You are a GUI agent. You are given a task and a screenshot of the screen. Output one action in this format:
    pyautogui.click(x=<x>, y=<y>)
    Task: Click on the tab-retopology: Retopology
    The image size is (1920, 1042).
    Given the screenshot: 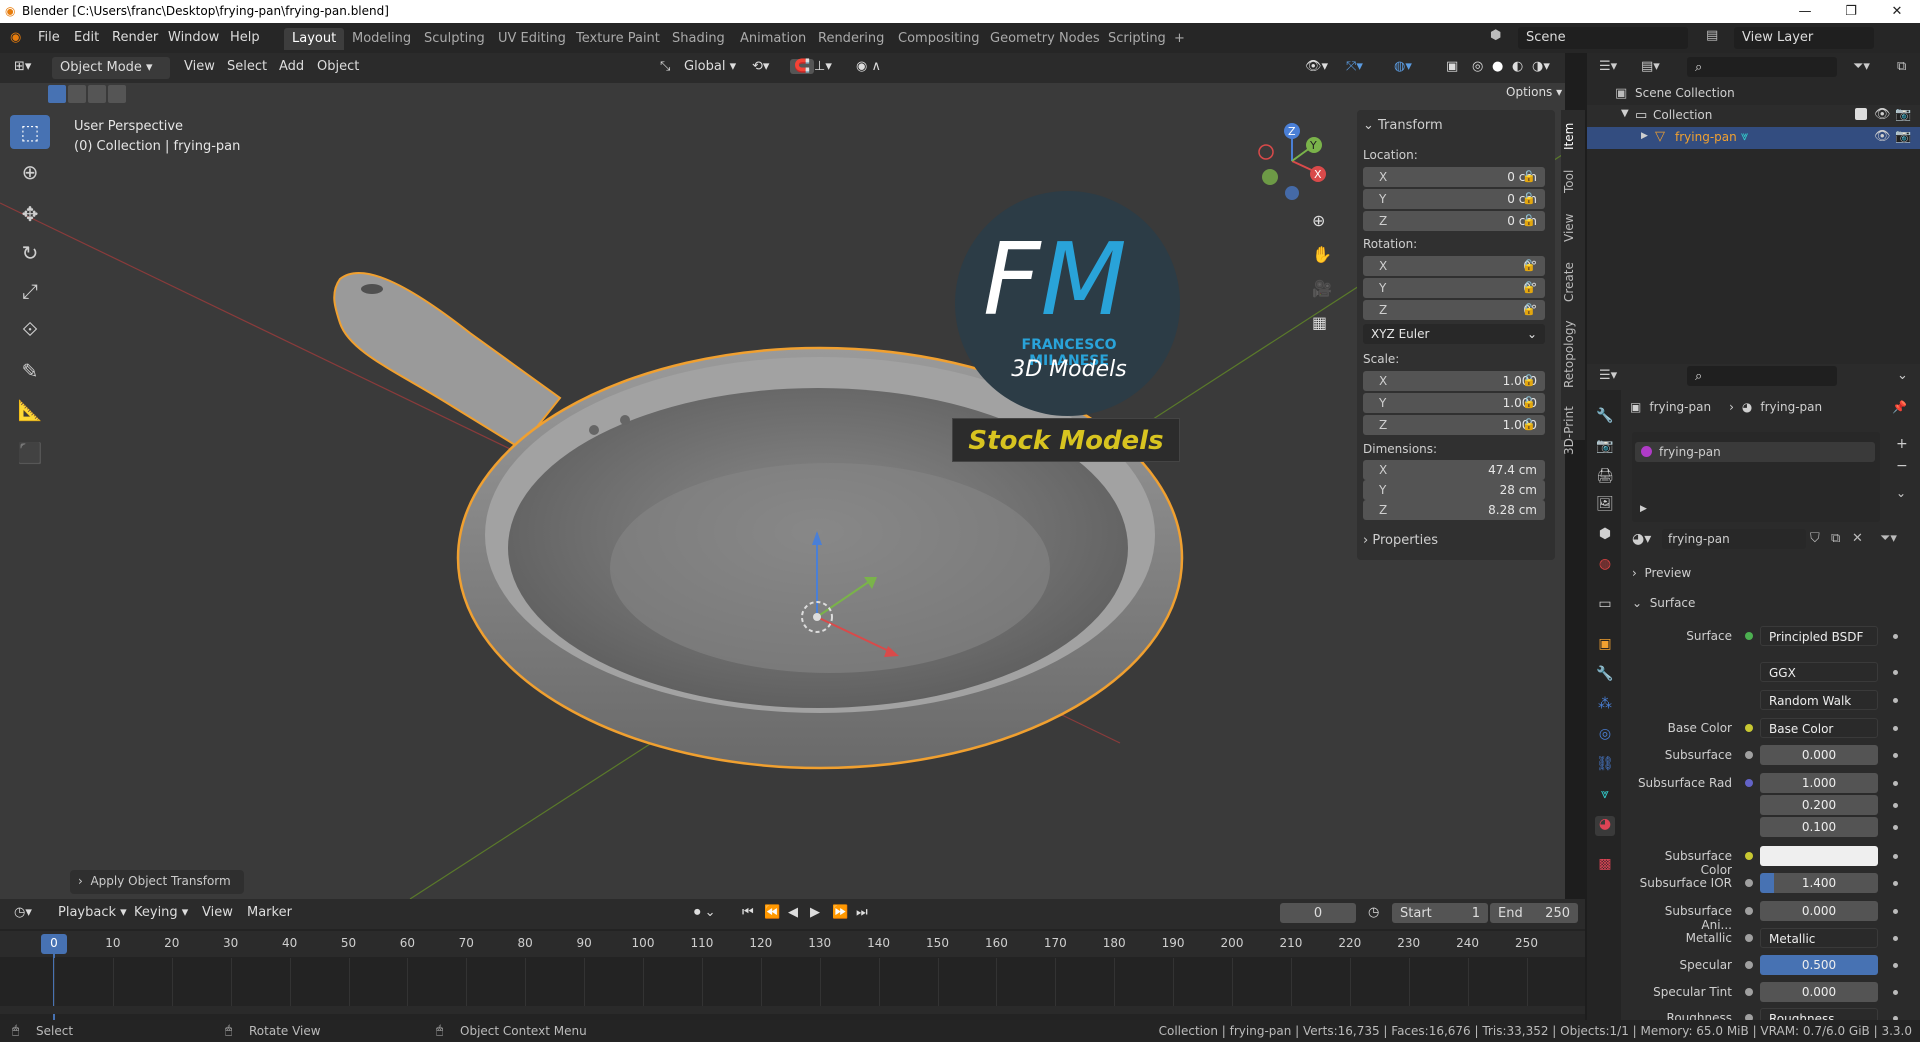 What is the action you would take?
    pyautogui.click(x=1573, y=354)
    